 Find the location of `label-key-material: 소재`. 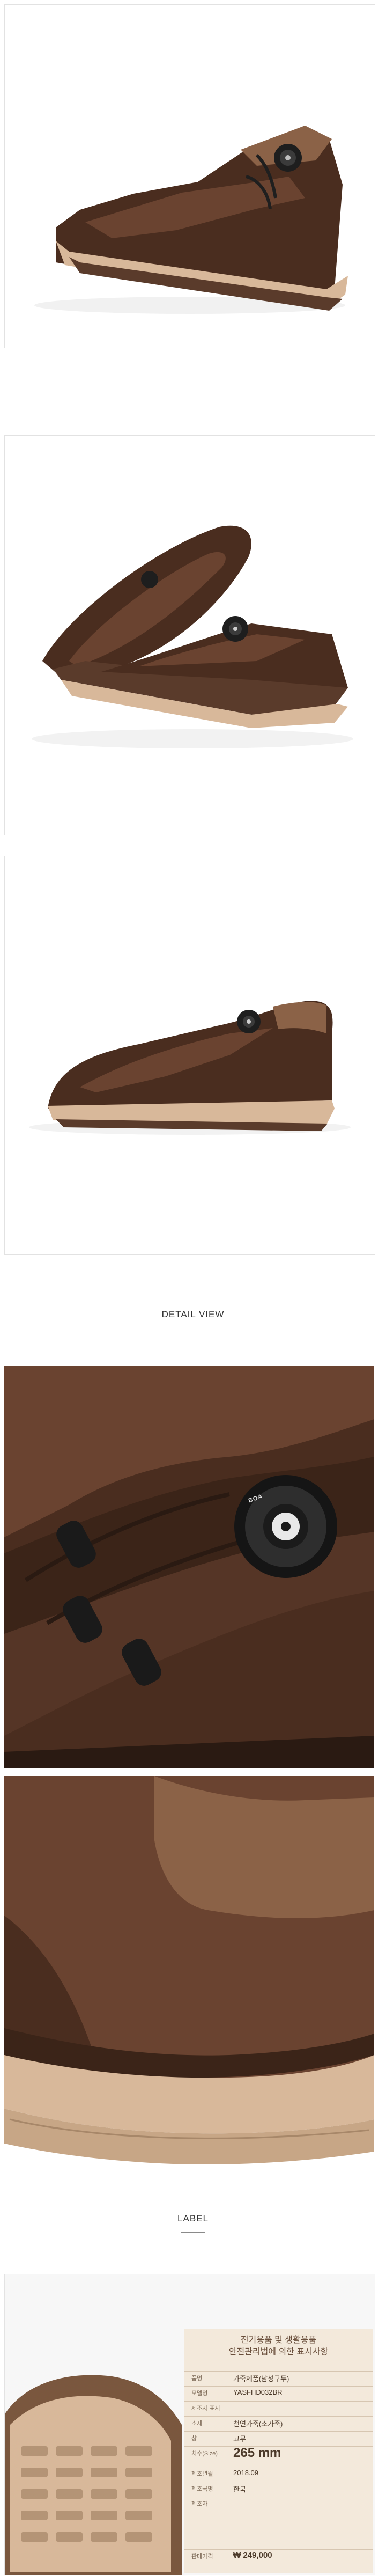

label-key-material: 소재 is located at coordinates (197, 2423).